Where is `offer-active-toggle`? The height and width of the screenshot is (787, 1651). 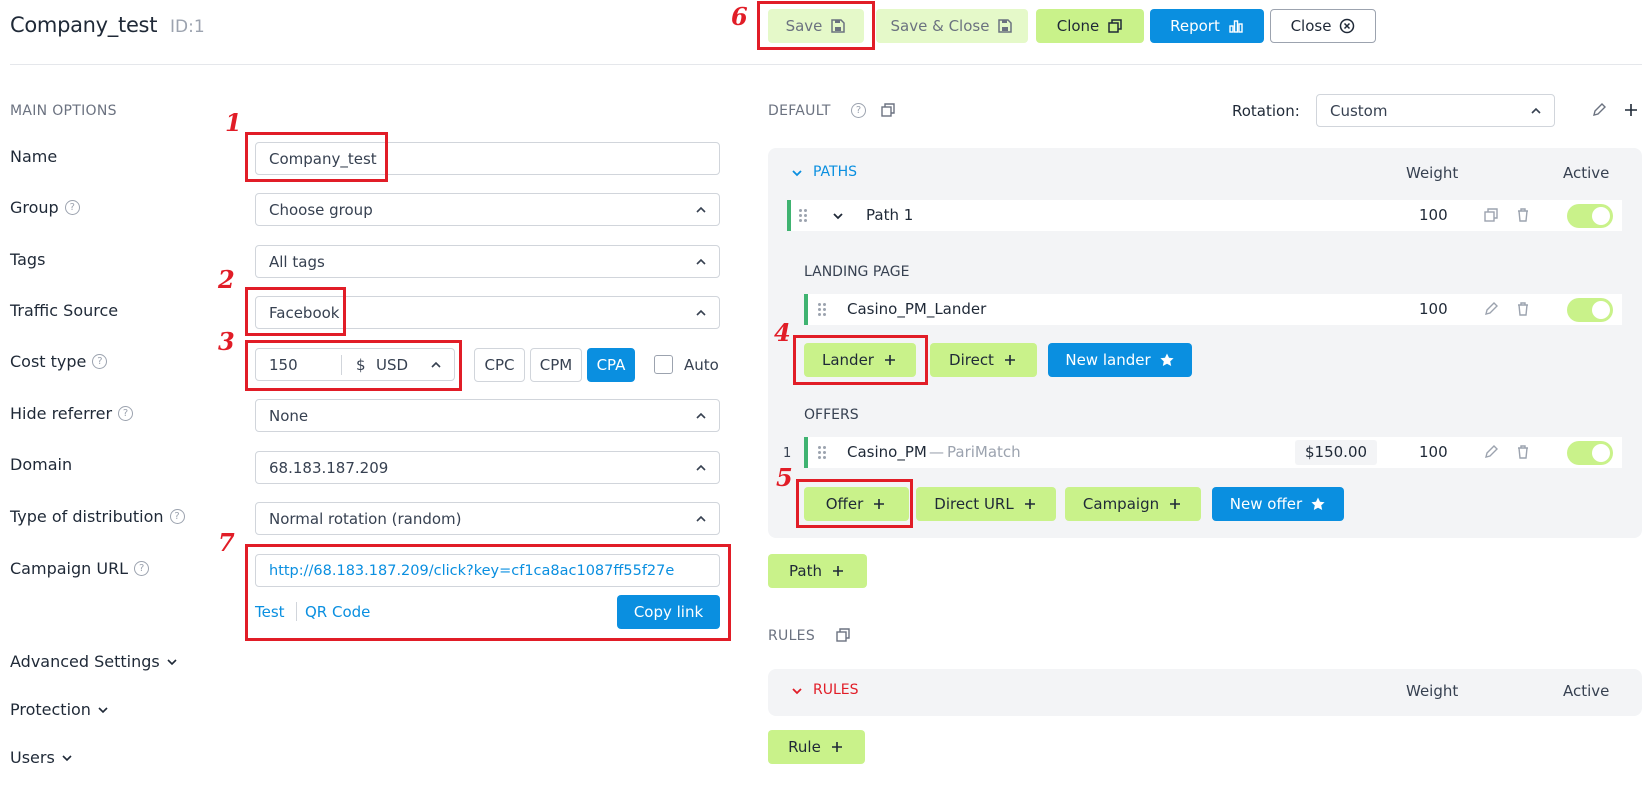
offer-active-toggle is located at coordinates (1590, 453).